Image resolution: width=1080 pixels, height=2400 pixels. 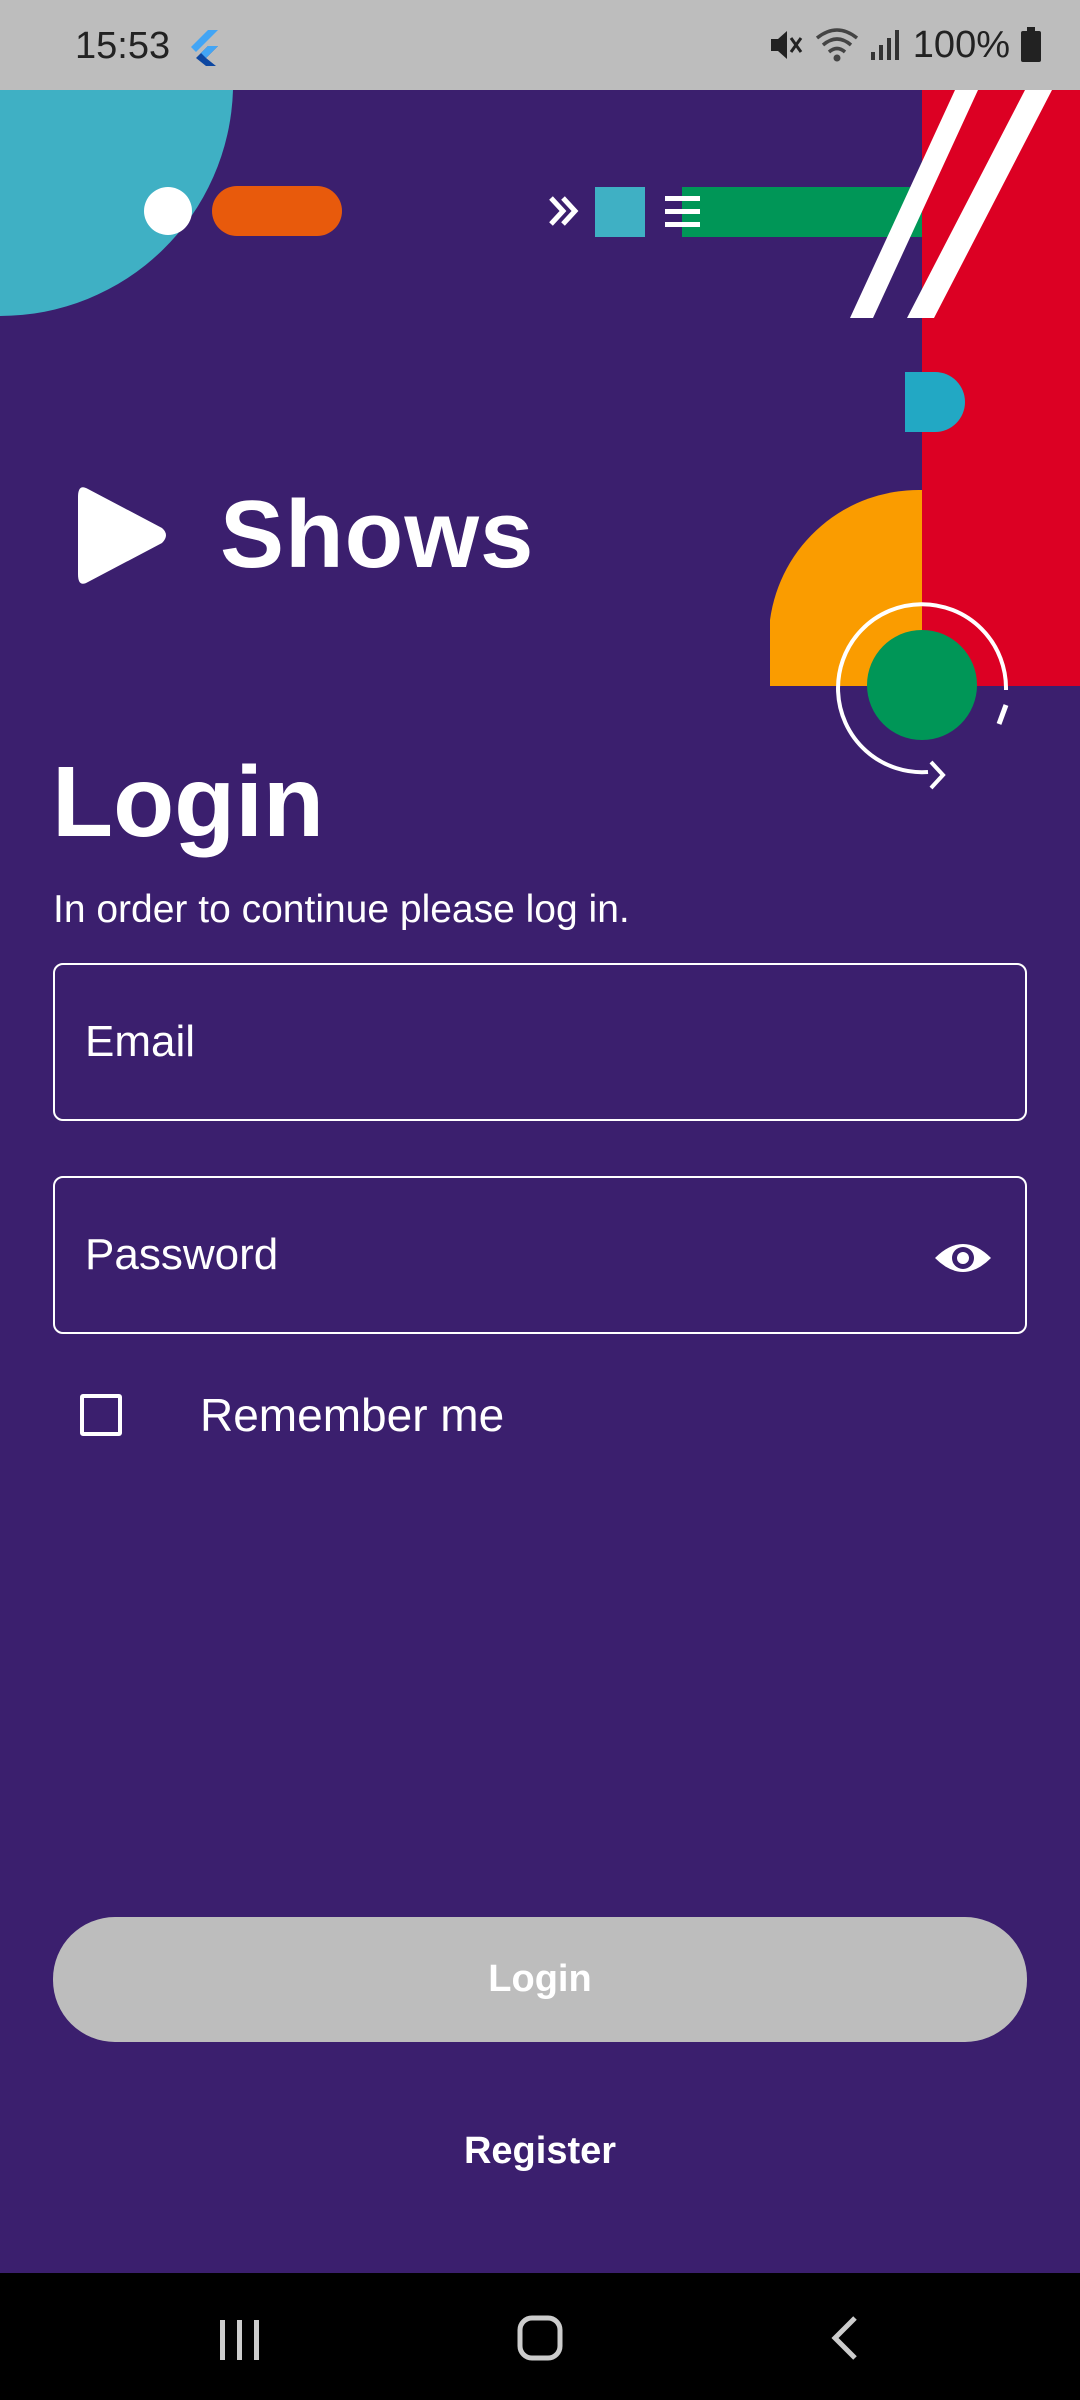 I want to click on back-icon, so click(x=845, y=2338).